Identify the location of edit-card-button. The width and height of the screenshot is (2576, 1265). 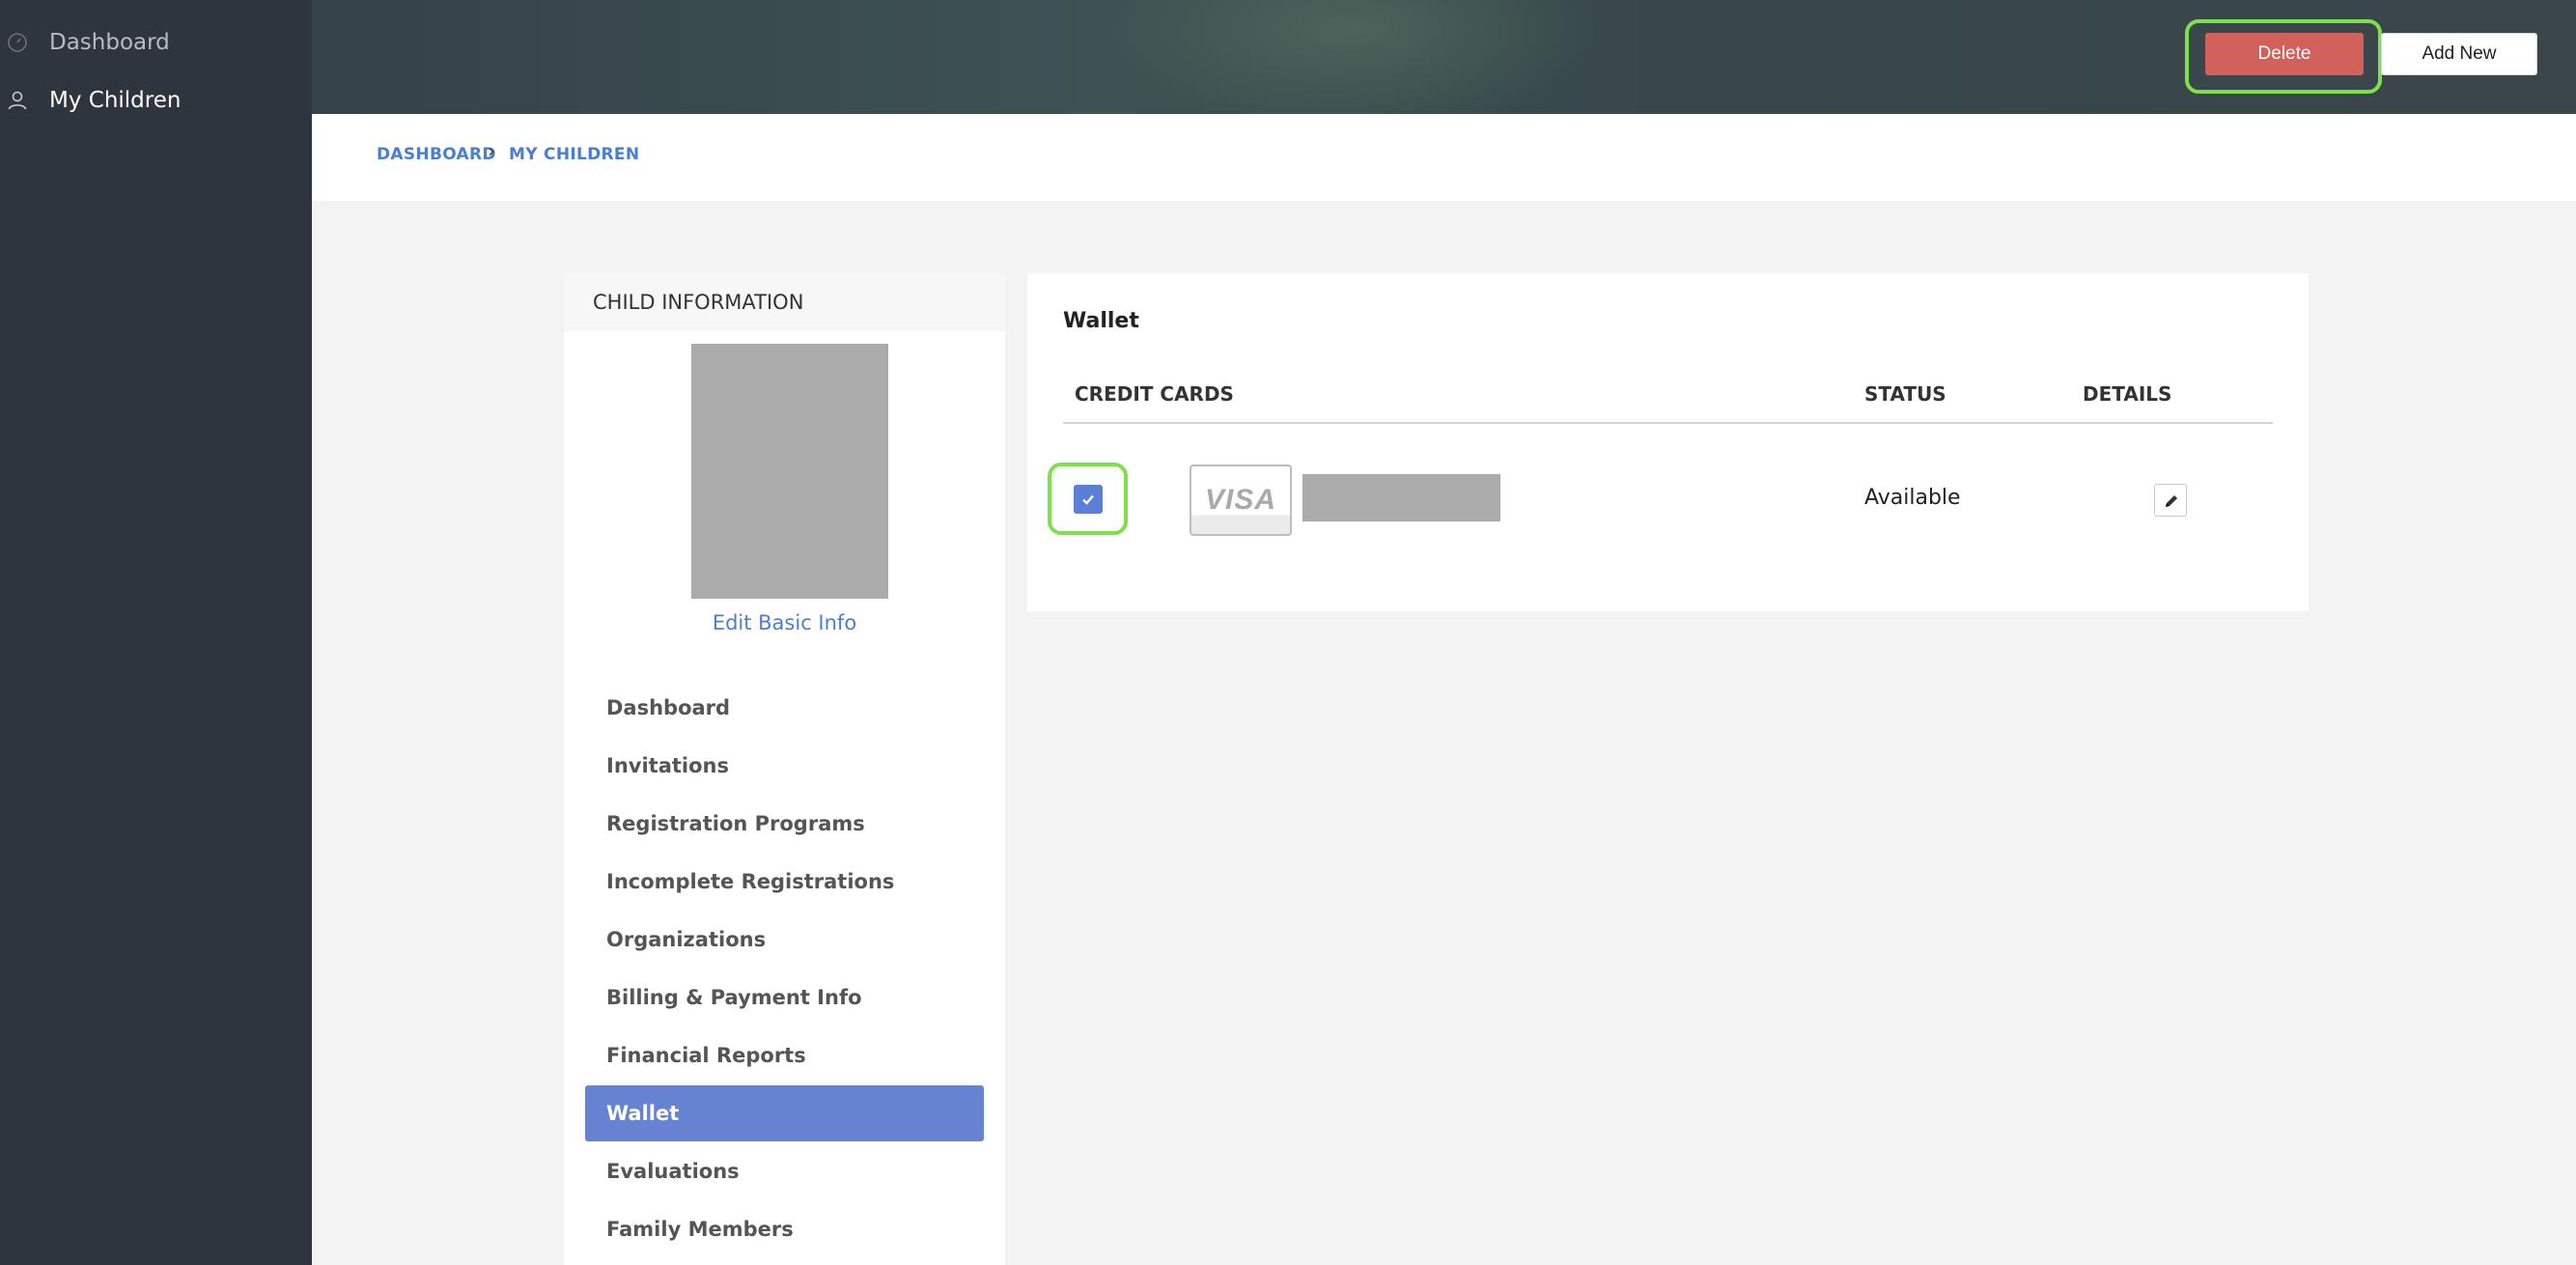
(2171, 501).